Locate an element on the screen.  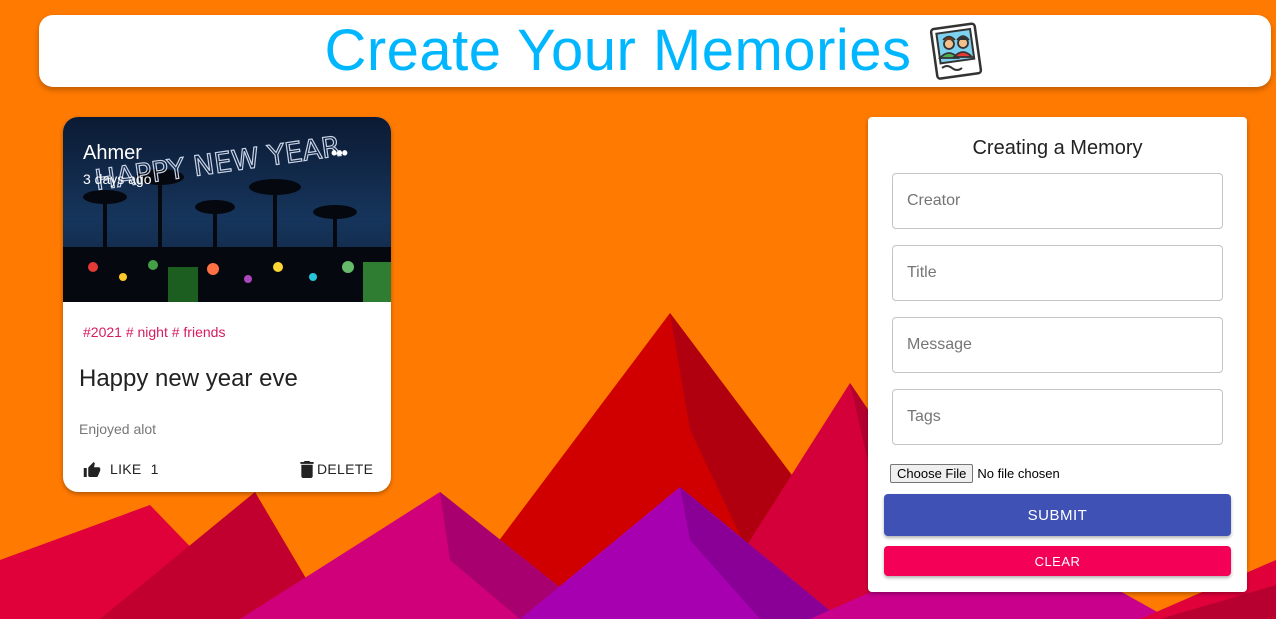
app-header: Create Your Memories is located at coordinates (655, 51).